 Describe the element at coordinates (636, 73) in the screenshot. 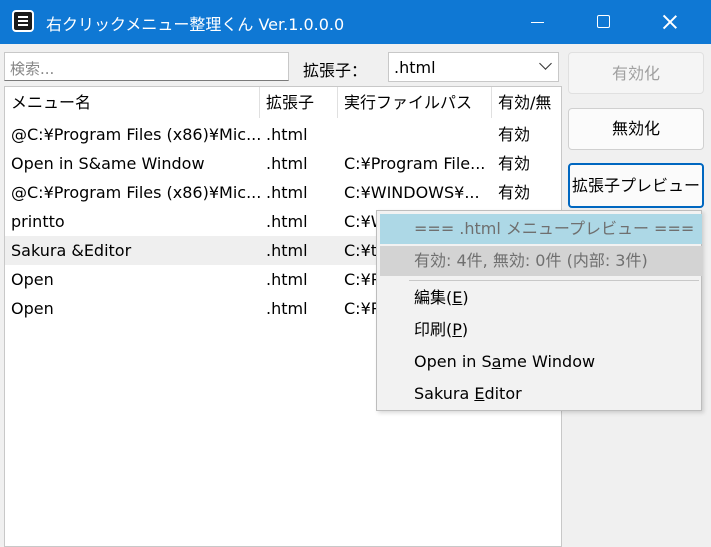

I see `enable-button: 有効化` at that location.